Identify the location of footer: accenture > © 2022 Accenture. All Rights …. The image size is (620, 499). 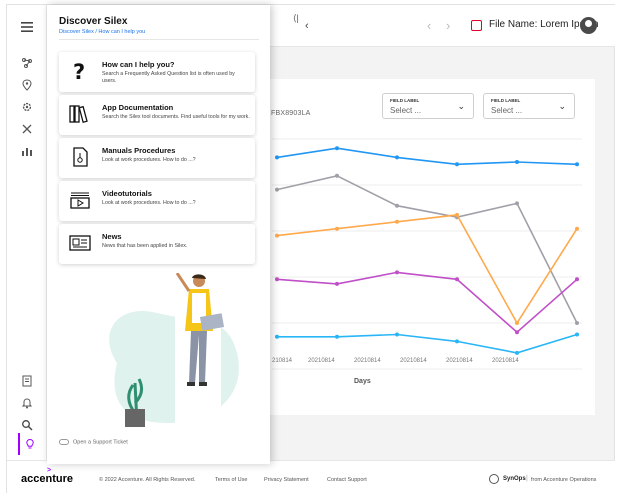
(311, 476).